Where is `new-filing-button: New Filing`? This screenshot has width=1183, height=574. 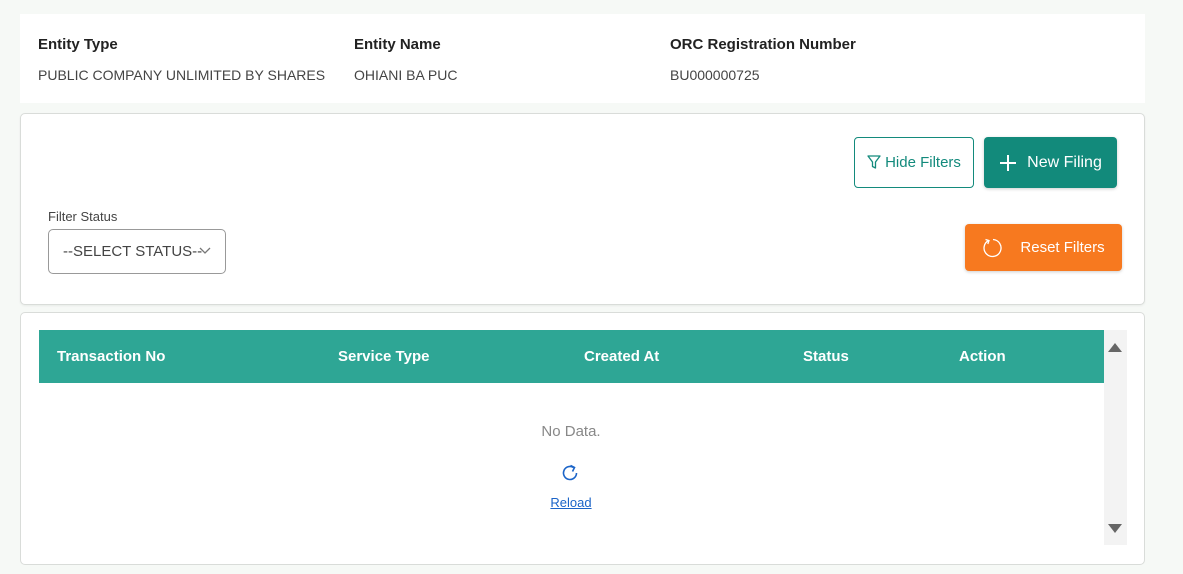
new-filing-button: New Filing is located at coordinates (1050, 162).